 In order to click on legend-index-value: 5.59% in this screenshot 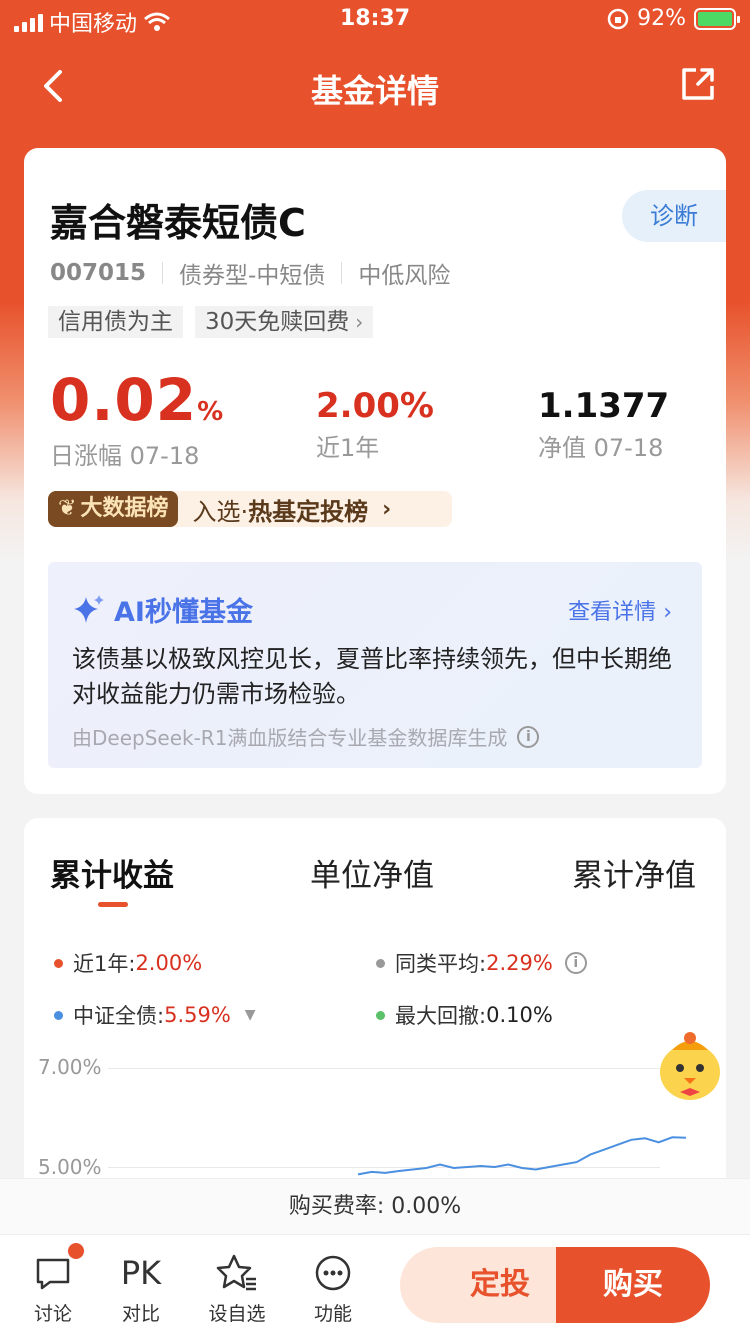, I will do `click(197, 1015)`.